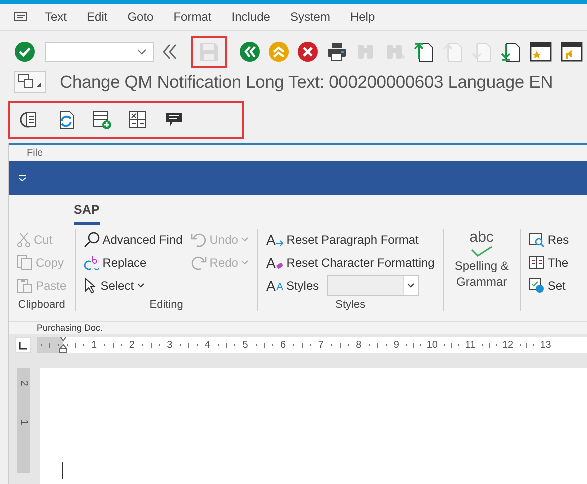 This screenshot has height=484, width=587. I want to click on customize-icon, so click(22, 178).